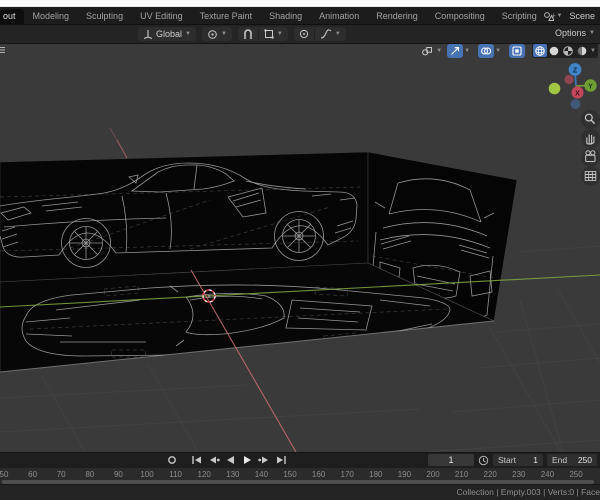  I want to click on proportional-edit-group: ▼, so click(319, 34).